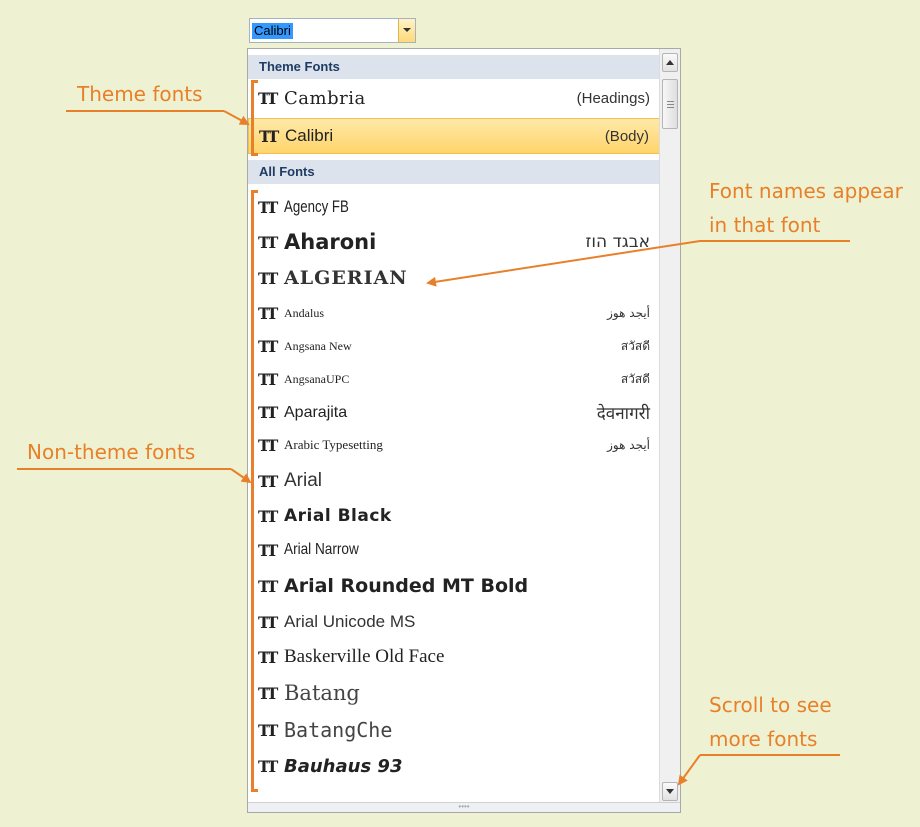 This screenshot has height=827, width=920. What do you see at coordinates (454, 481) in the screenshot?
I see `font-item-arial: TT Arial` at bounding box center [454, 481].